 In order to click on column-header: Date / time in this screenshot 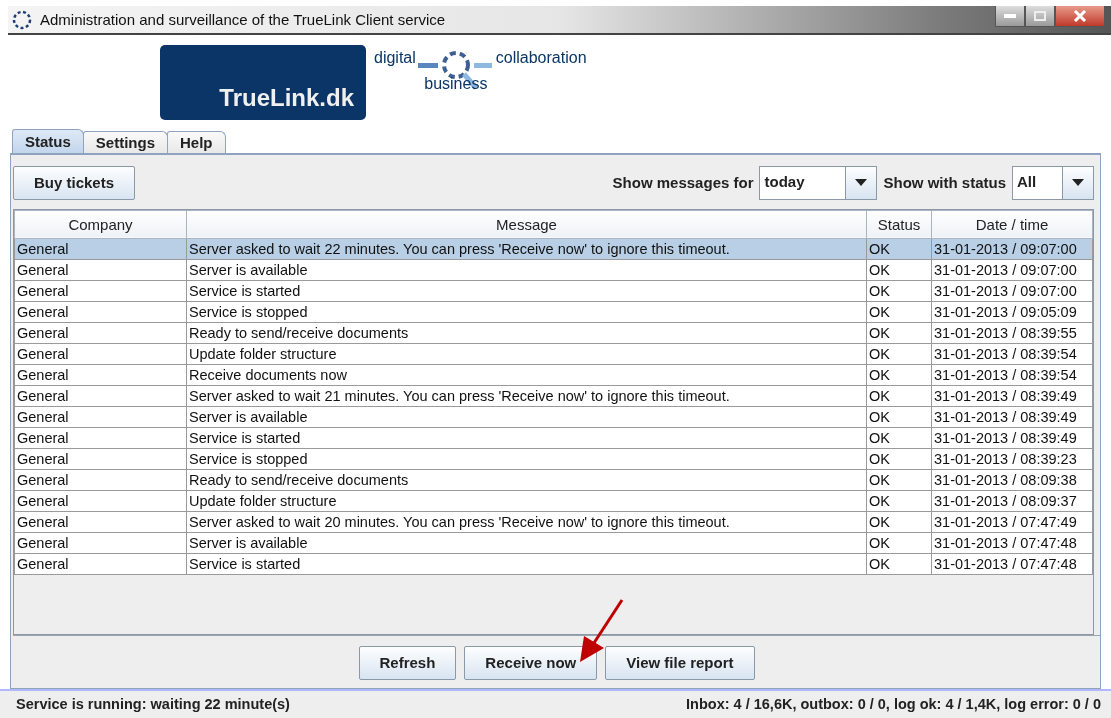, I will do `click(1012, 224)`.